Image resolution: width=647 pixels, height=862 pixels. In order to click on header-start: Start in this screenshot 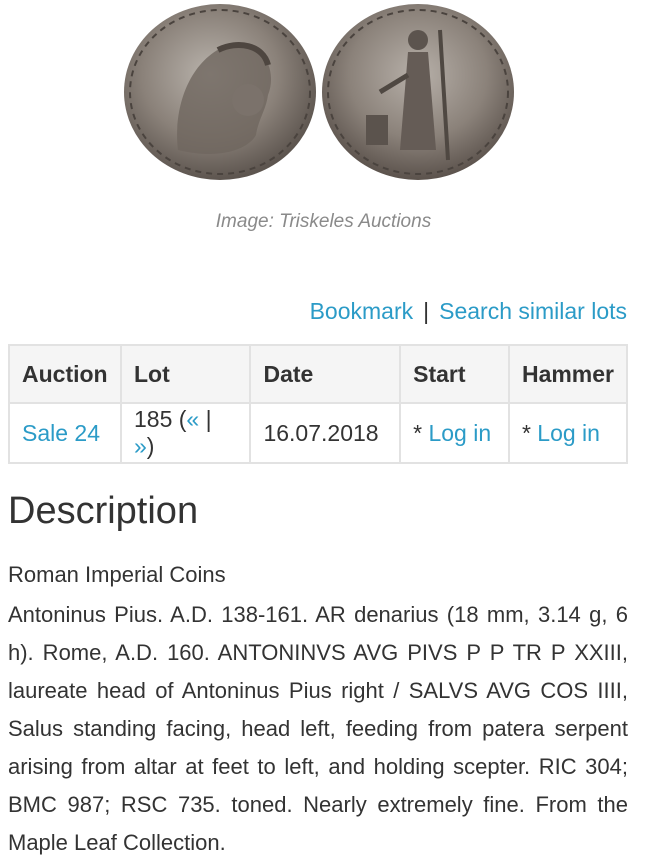, I will do `click(454, 374)`.